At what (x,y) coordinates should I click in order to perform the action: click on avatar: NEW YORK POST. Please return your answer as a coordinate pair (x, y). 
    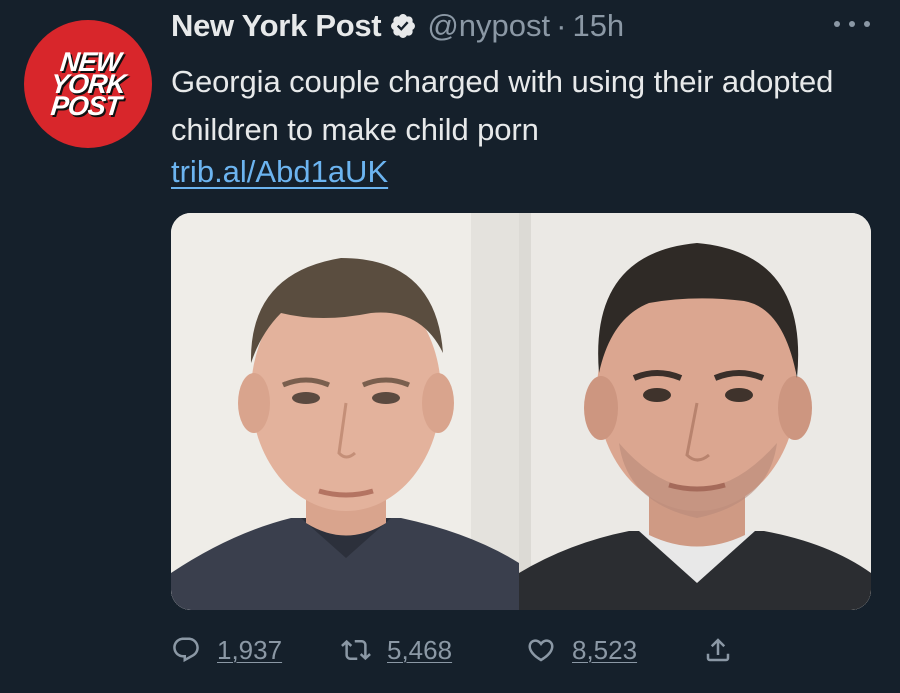
    Looking at the image, I should click on (88, 84).